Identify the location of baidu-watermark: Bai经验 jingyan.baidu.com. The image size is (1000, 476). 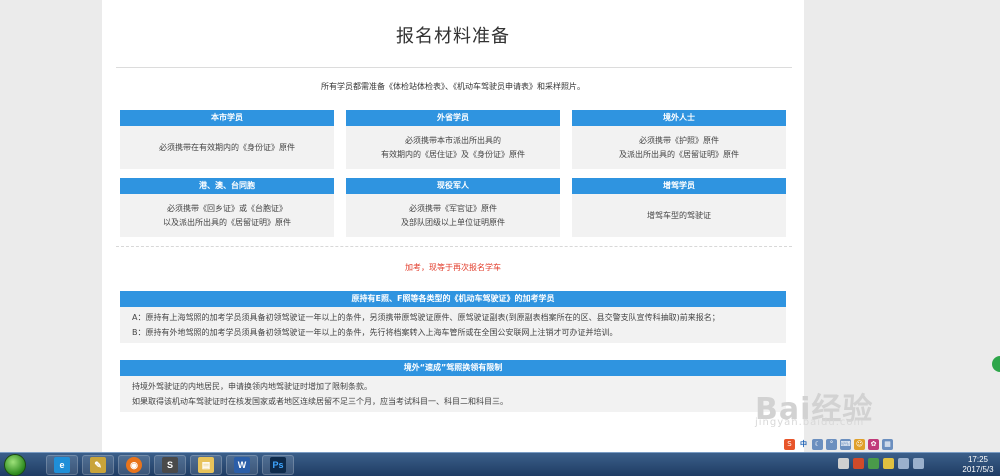
(835, 406).